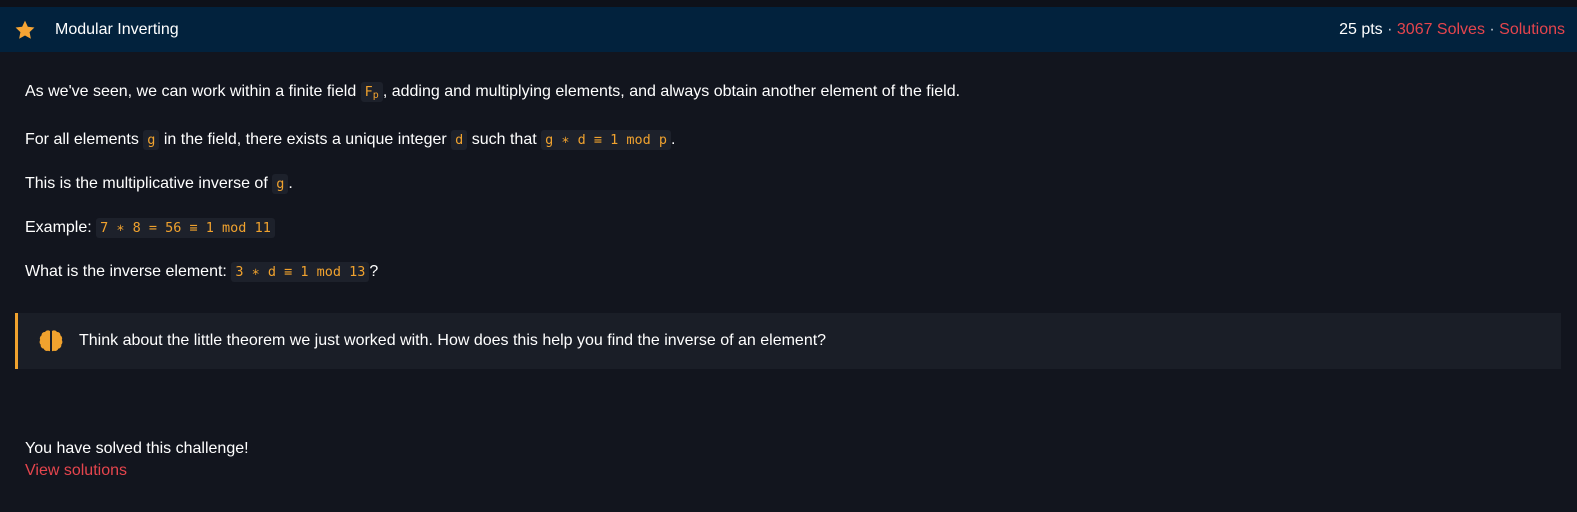 The image size is (1577, 512). What do you see at coordinates (300, 272) in the screenshot?
I see `code-question: 3 ∗ d ≡ 1 mod 13` at bounding box center [300, 272].